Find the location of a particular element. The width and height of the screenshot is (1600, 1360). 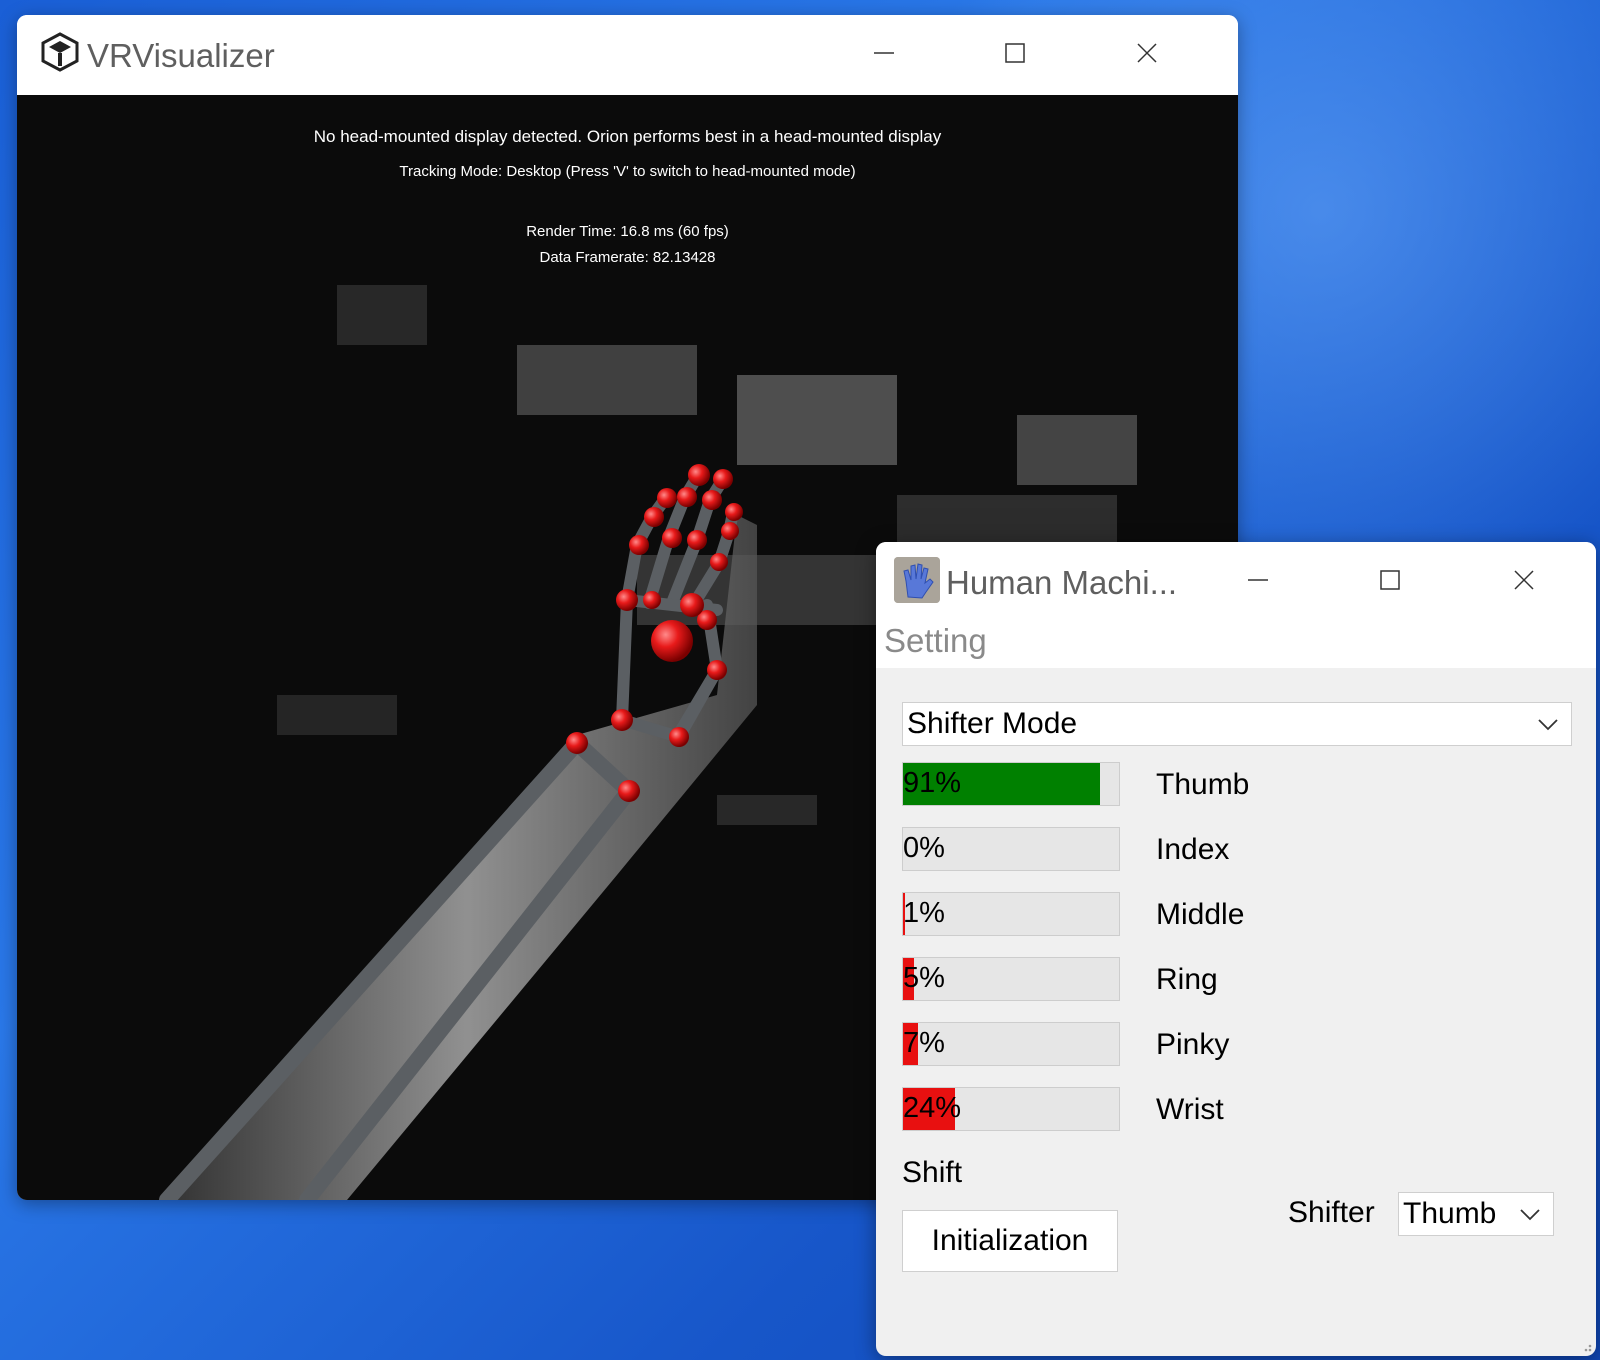

finger-label-wrist: Wrist is located at coordinates (1190, 1109).